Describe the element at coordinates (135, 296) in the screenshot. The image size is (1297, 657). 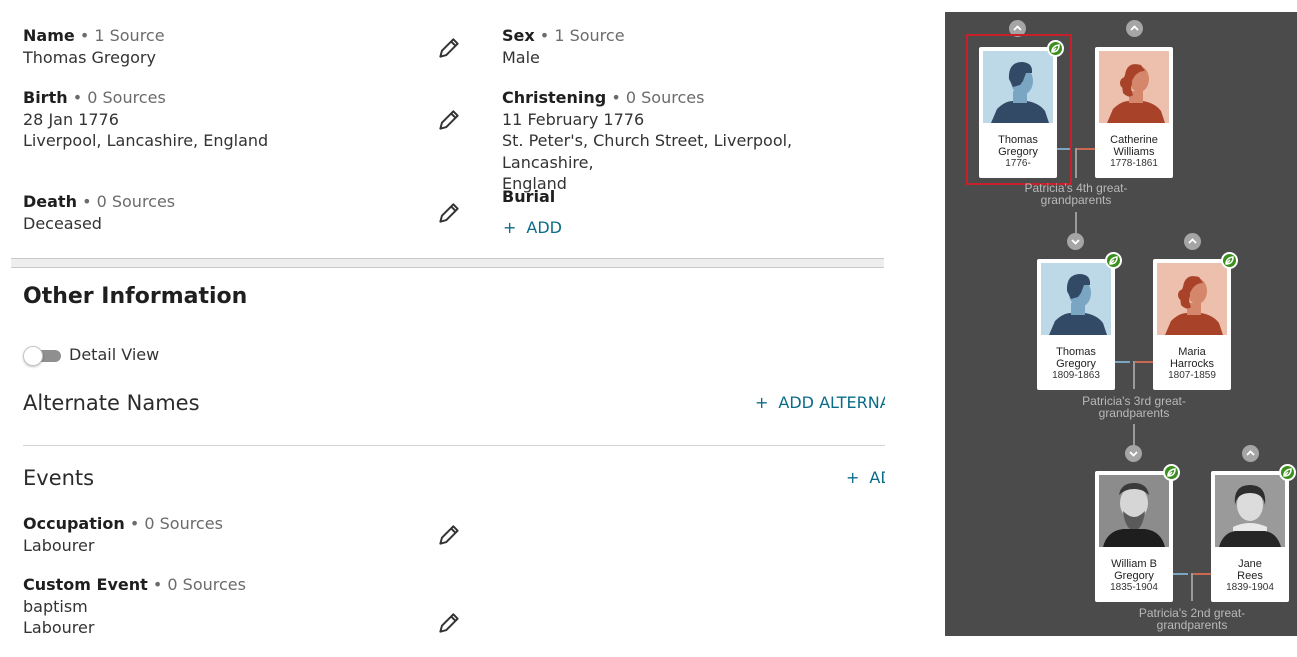
I see `other-information-heading: Other Information` at that location.